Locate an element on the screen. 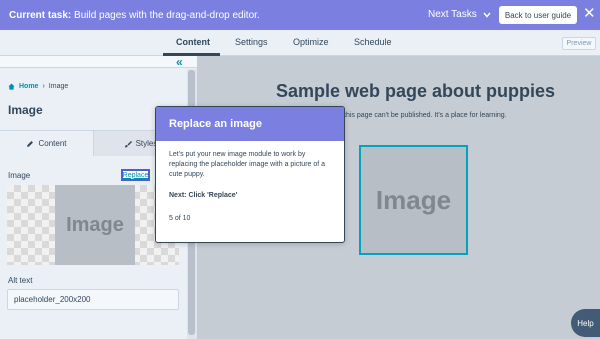 The width and height of the screenshot is (600, 339). preview-button: Preview is located at coordinates (579, 43).